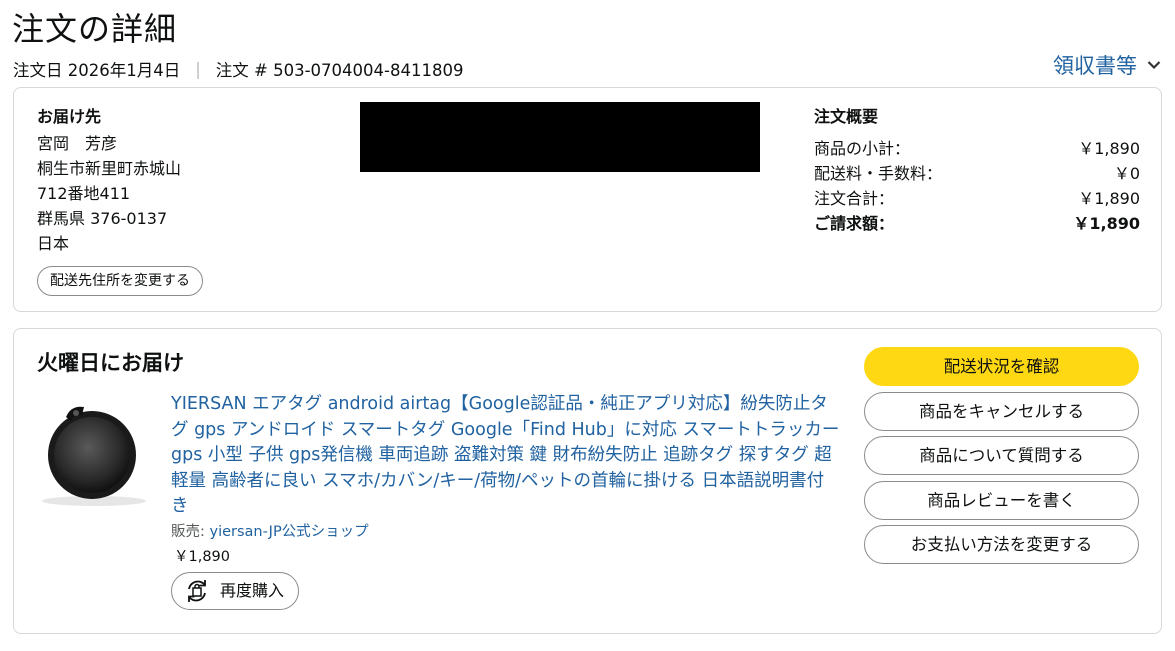  Describe the element at coordinates (202, 557) in the screenshot. I see `product-price: ￥1,890` at that location.